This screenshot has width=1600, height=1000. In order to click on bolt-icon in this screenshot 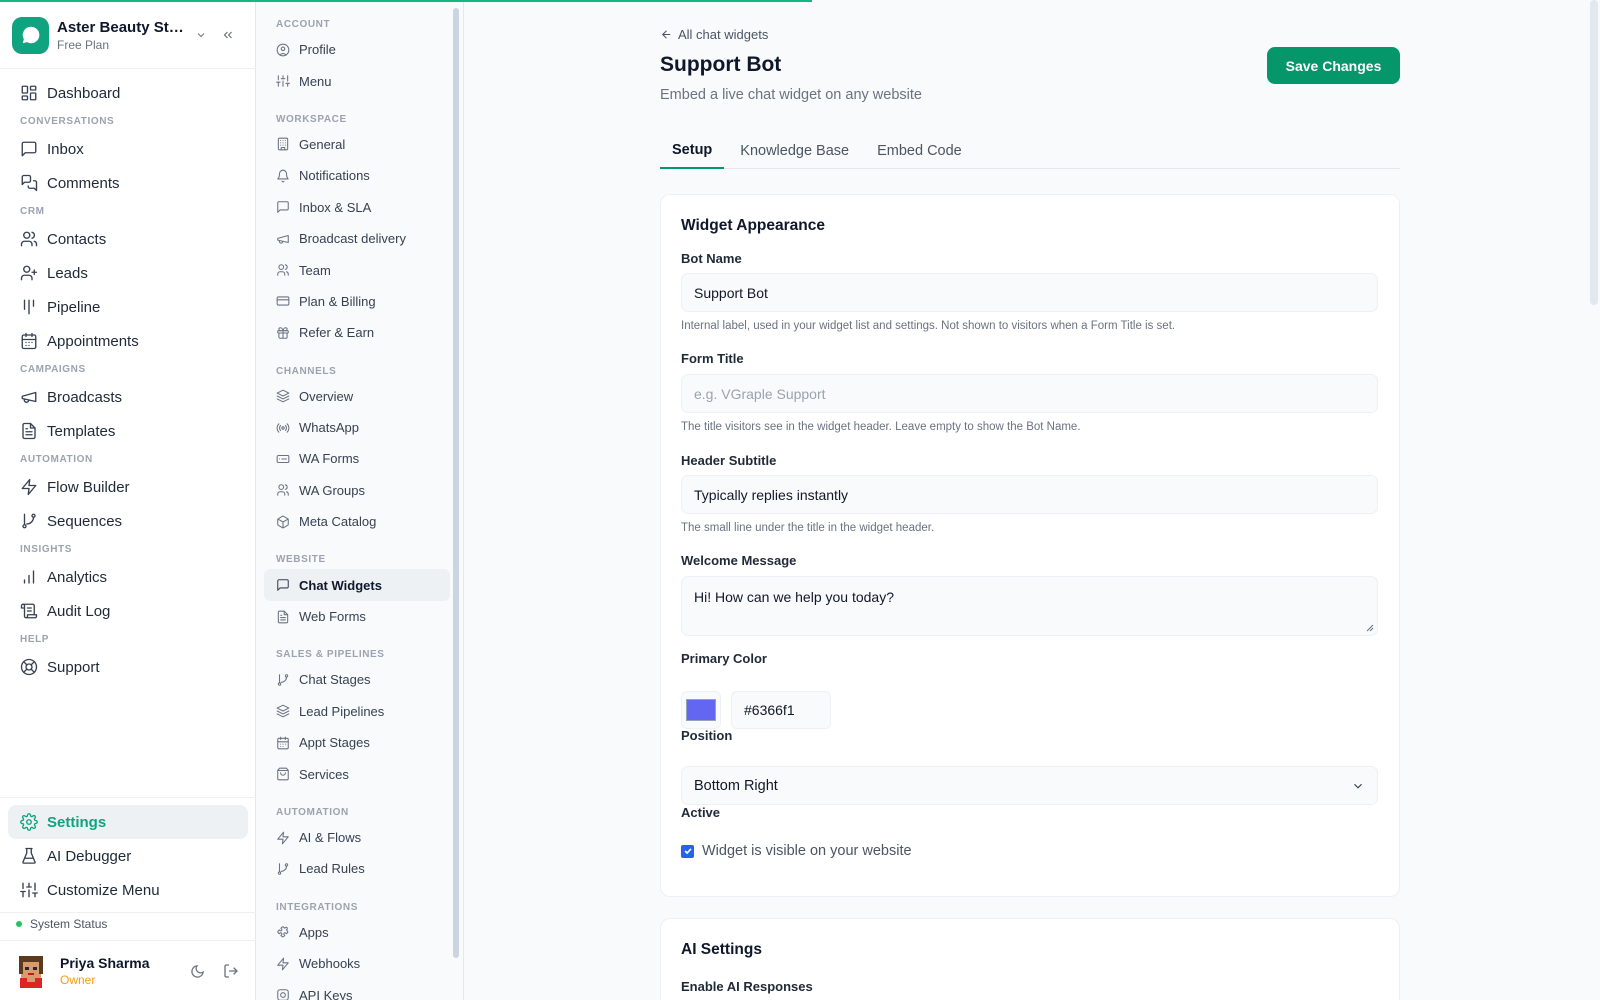, I will do `click(283, 964)`.